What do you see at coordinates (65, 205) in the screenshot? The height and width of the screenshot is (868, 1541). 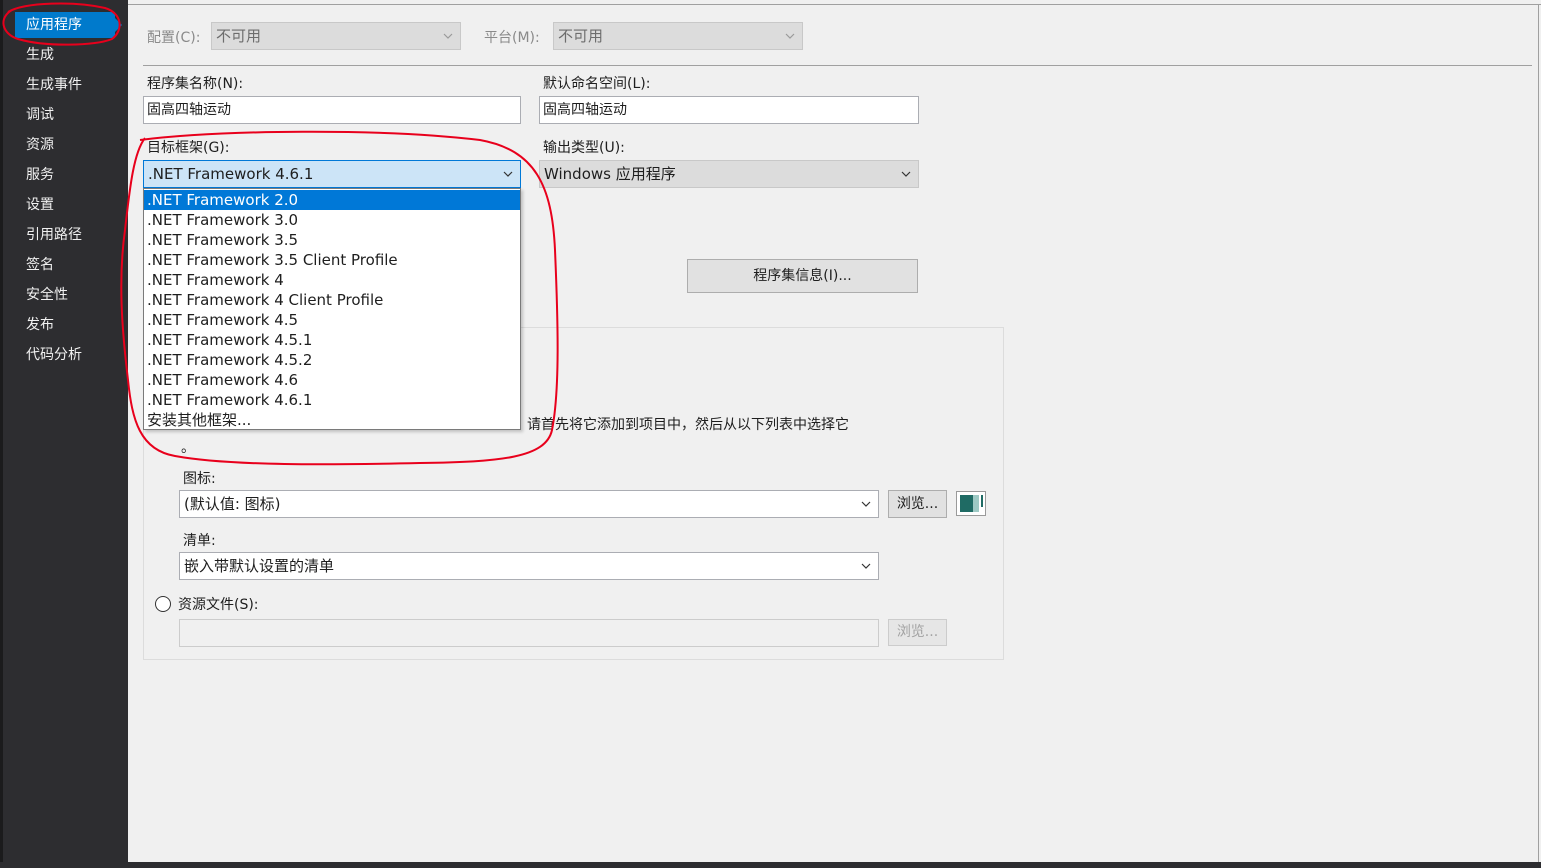 I see `sidebar-item-settings: 设置` at bounding box center [65, 205].